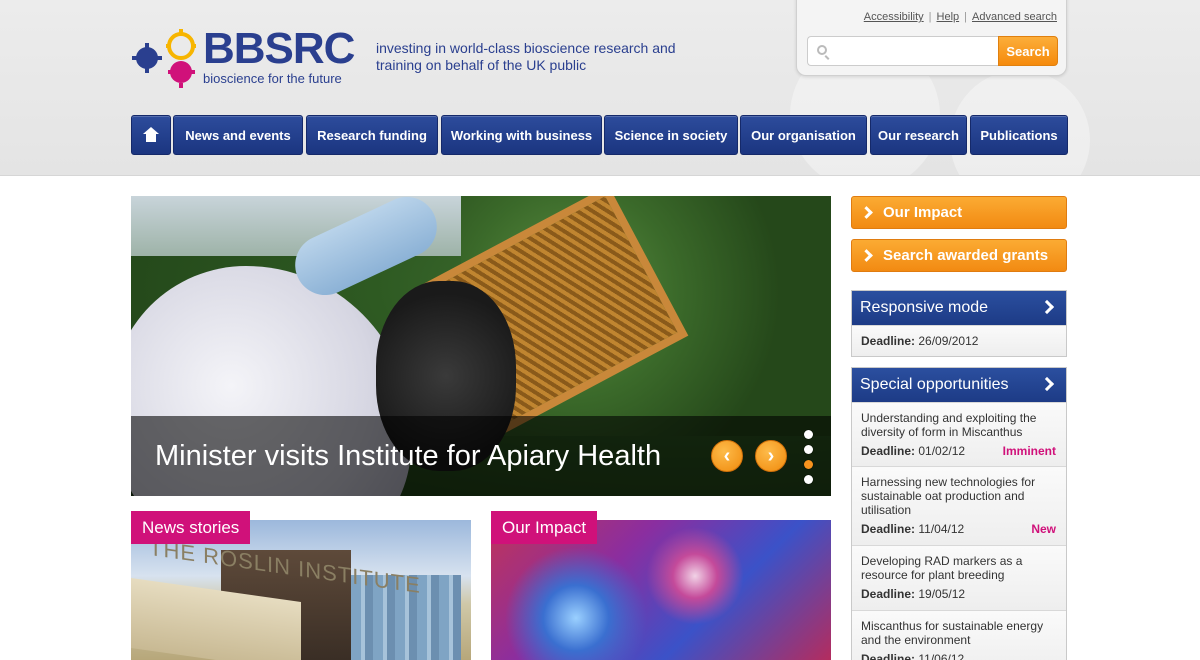  Describe the element at coordinates (934, 384) in the screenshot. I see `special-opportunities-title: Special opportunities` at that location.